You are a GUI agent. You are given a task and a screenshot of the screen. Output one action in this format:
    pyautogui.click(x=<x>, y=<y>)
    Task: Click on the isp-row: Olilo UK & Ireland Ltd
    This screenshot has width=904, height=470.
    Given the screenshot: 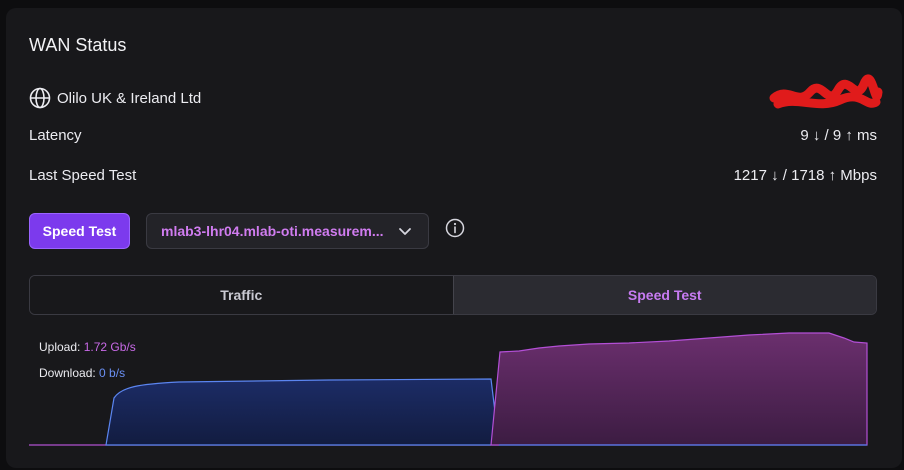 What is the action you would take?
    pyautogui.click(x=115, y=98)
    